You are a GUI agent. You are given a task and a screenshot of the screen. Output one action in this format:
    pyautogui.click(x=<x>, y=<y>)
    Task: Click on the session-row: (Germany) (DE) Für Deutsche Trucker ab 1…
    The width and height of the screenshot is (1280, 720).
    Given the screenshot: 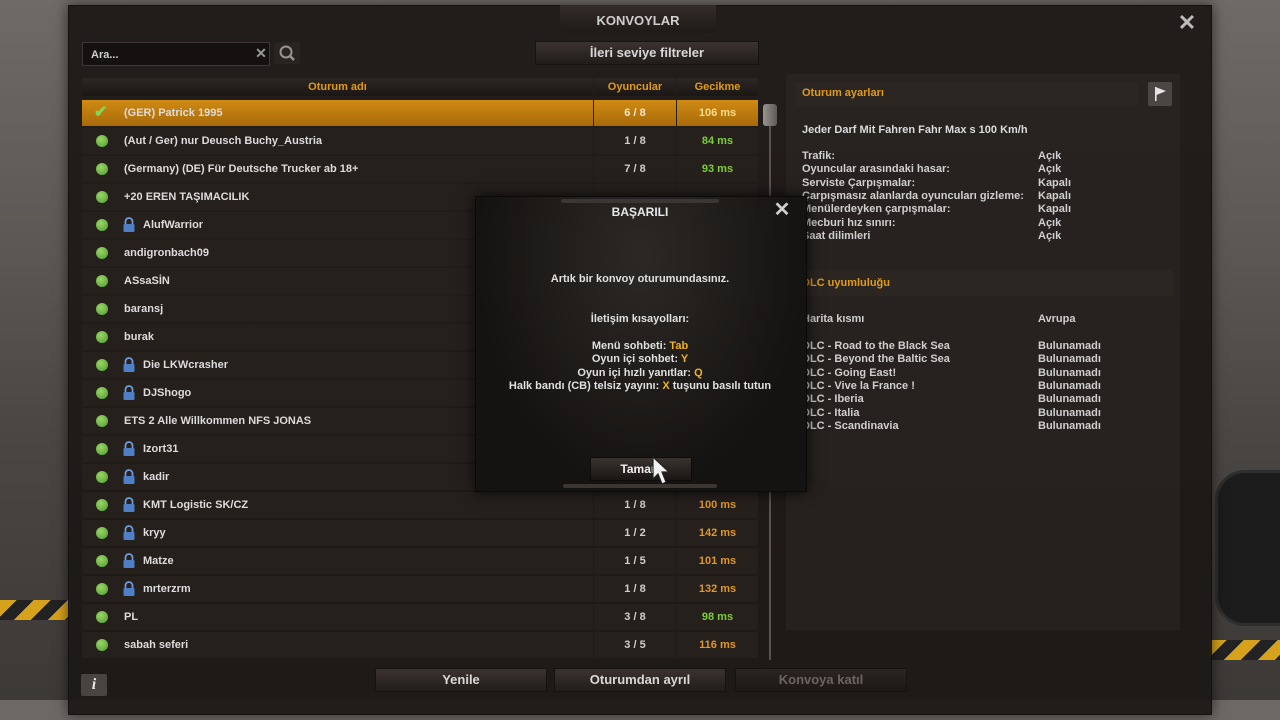 What is the action you would take?
    pyautogui.click(x=420, y=169)
    